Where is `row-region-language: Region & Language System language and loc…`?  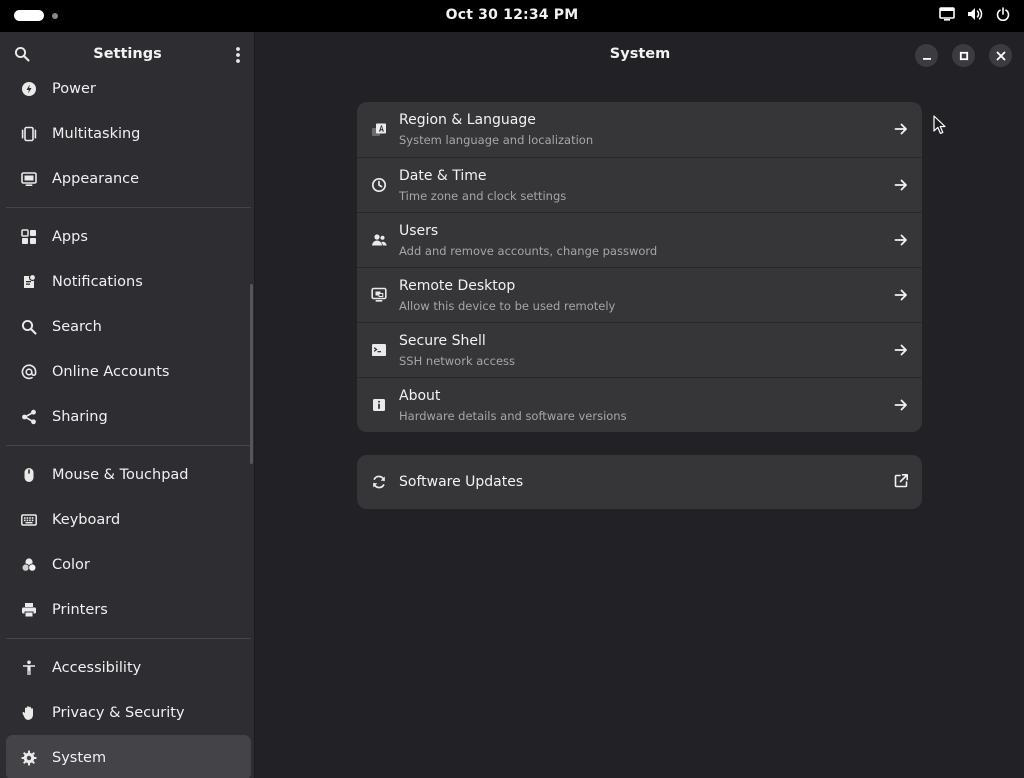 row-region-language: Region & Language System language and loc… is located at coordinates (639, 129).